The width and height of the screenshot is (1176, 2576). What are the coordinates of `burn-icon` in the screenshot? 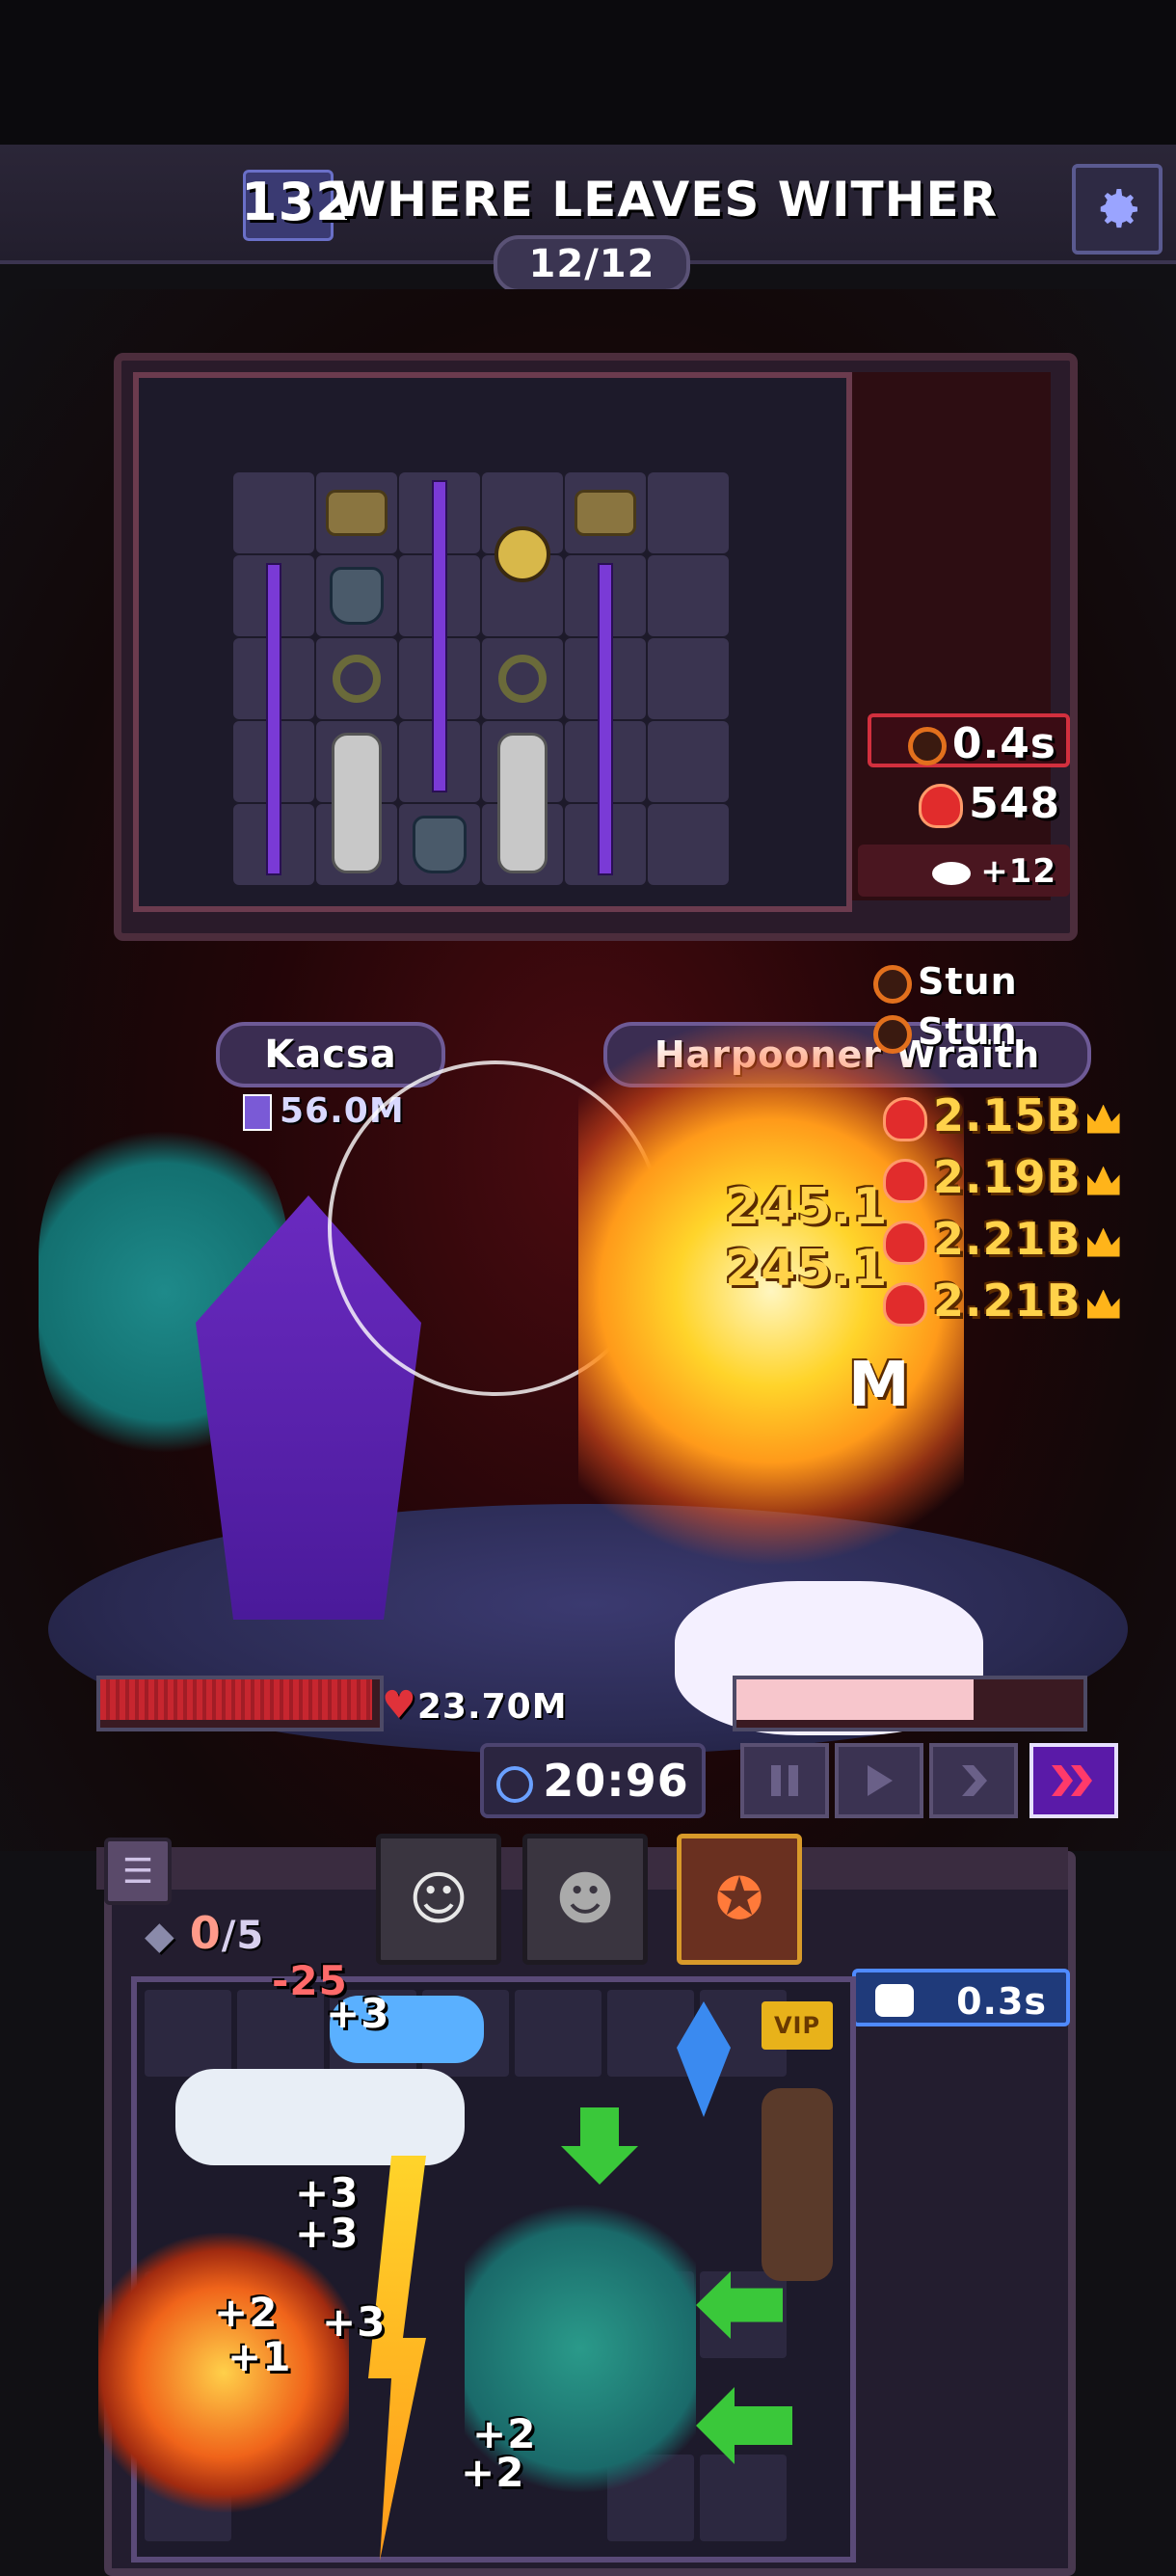 It's located at (941, 806).